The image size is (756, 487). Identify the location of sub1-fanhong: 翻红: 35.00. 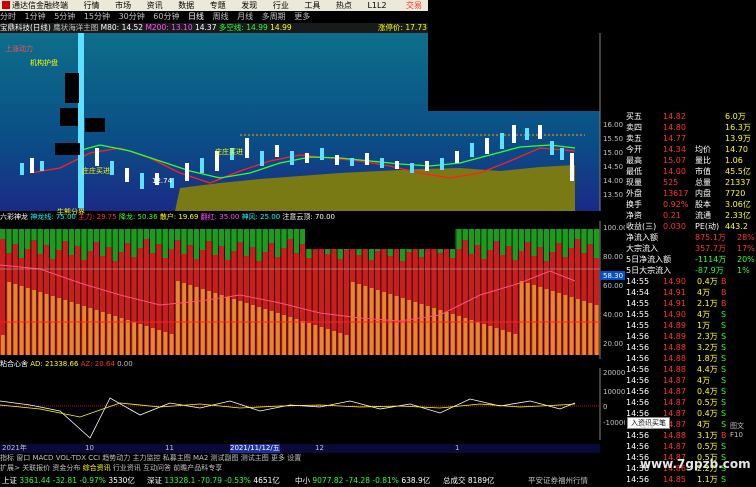
(220, 217).